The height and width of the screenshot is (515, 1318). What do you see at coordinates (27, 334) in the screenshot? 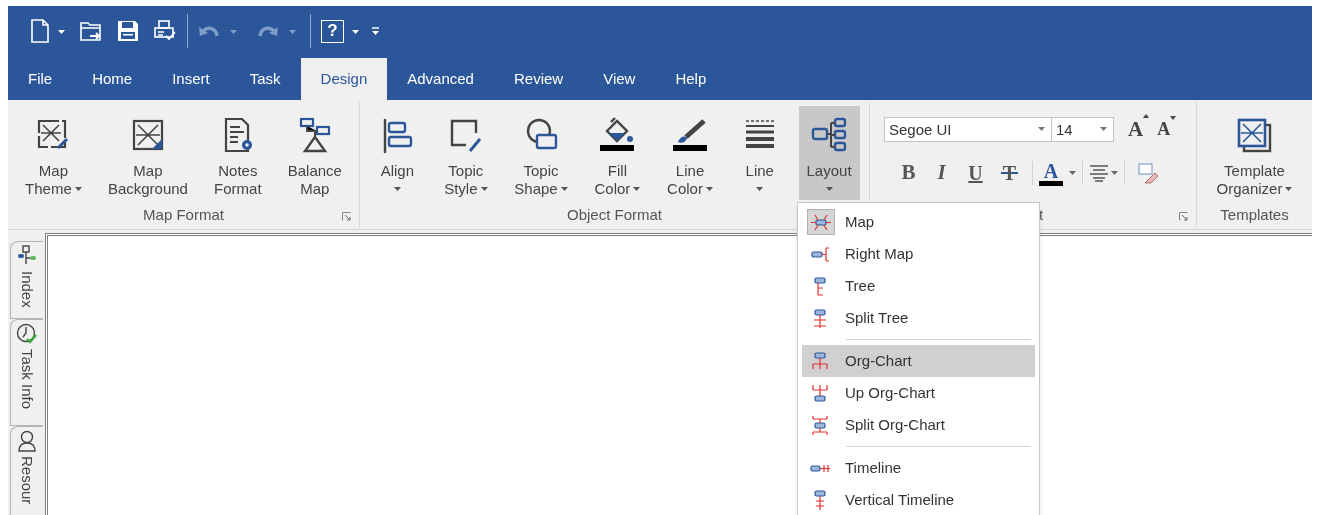
I see `clock-check-icon` at bounding box center [27, 334].